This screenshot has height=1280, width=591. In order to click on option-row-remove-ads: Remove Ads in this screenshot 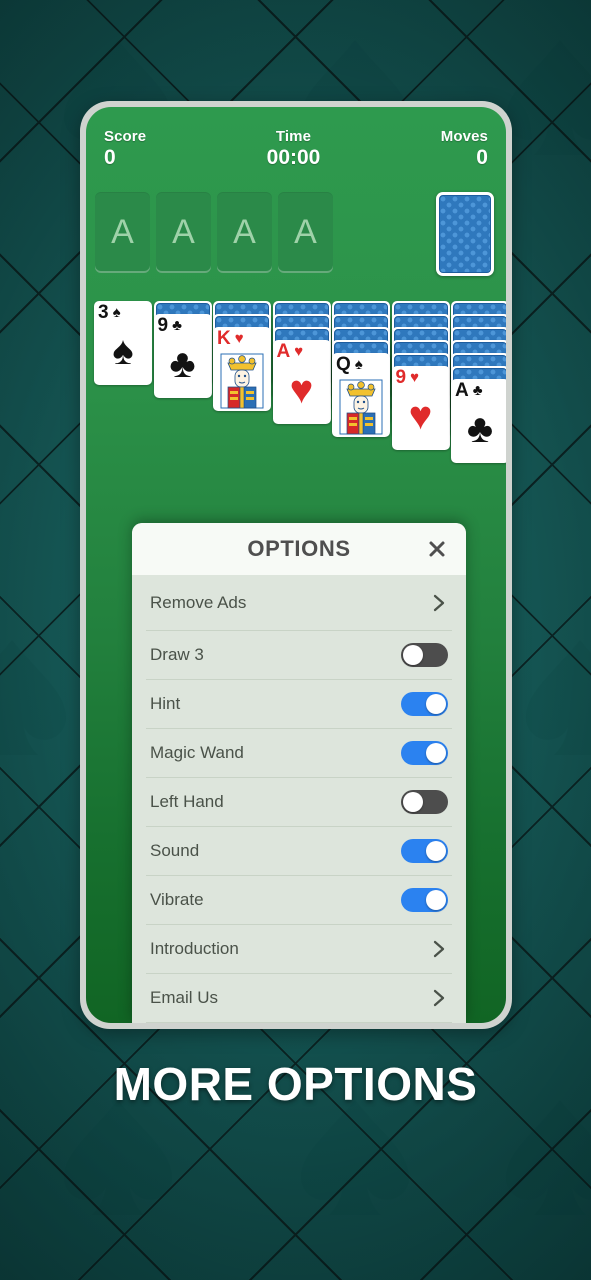, I will do `click(299, 603)`.